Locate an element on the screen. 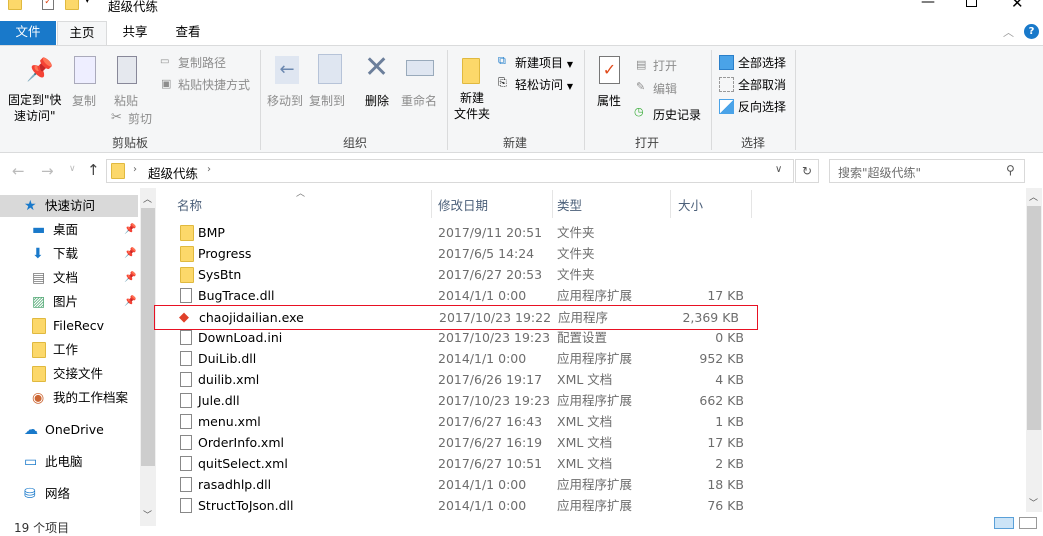 Image resolution: width=1043 pixels, height=536 pixels. edit-button: 编辑 is located at coordinates (665, 88).